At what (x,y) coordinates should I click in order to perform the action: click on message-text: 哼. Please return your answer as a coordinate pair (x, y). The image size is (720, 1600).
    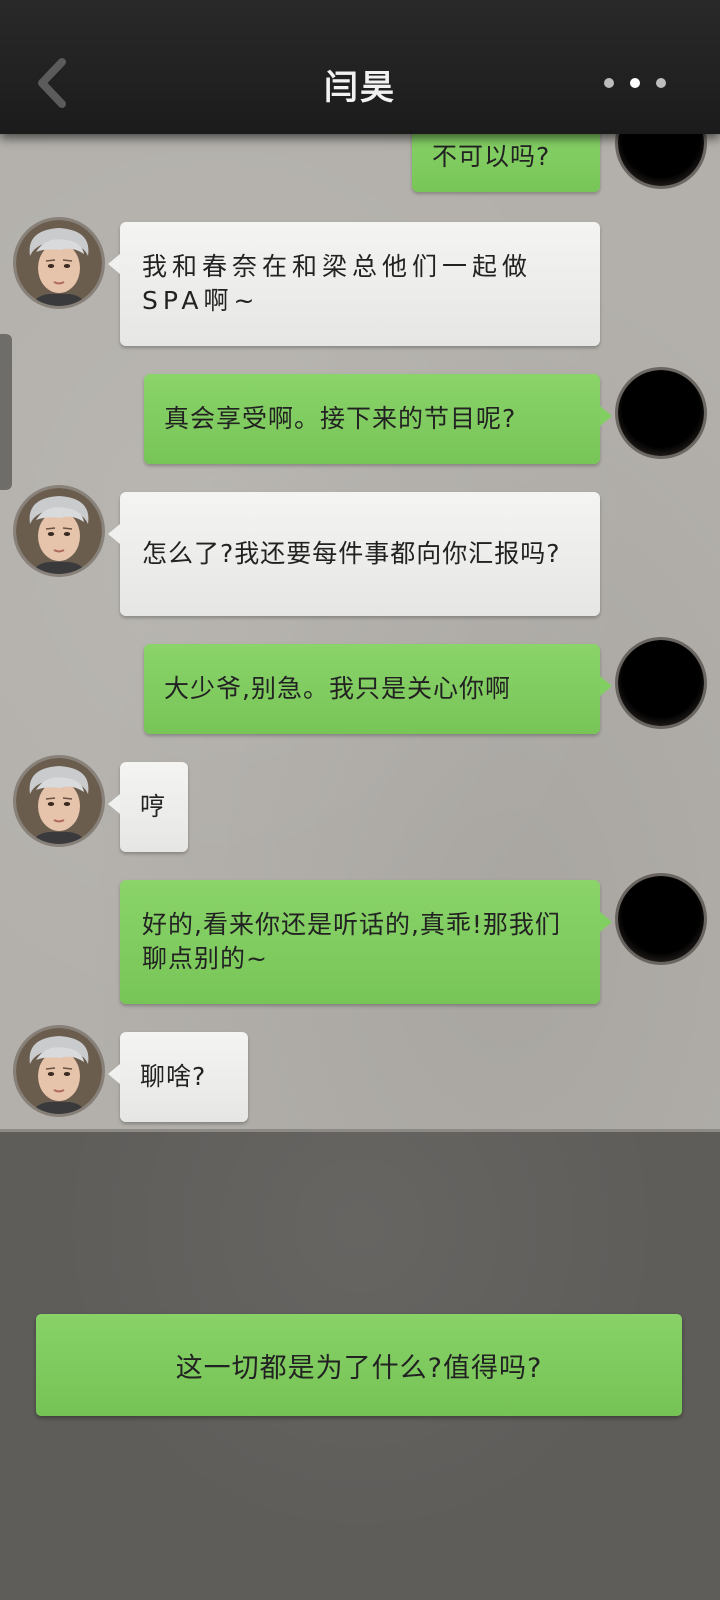
    Looking at the image, I should click on (153, 806).